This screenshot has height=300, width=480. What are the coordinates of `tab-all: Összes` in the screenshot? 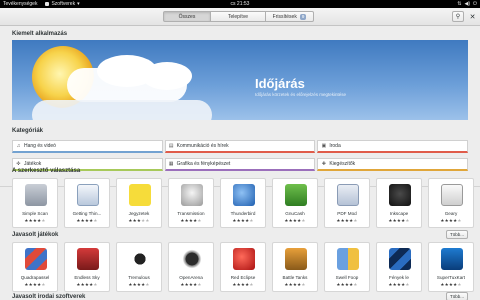 It's located at (187, 16).